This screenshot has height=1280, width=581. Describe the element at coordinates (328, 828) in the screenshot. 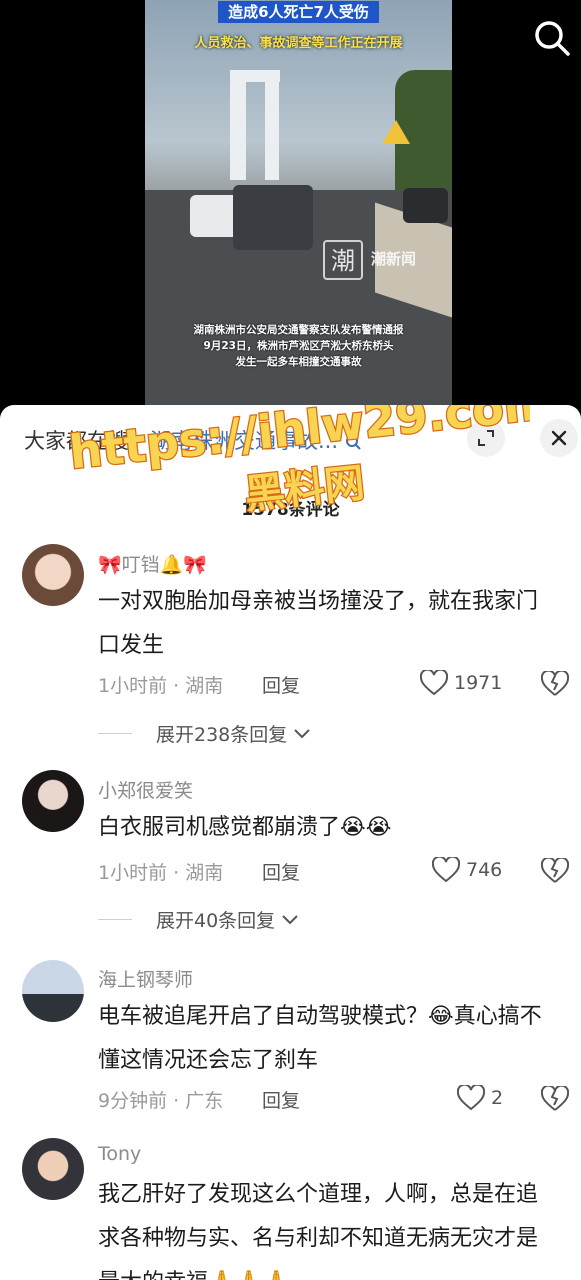

I see `comment-text: 白衣服司机感觉都崩溃了😭😭` at that location.